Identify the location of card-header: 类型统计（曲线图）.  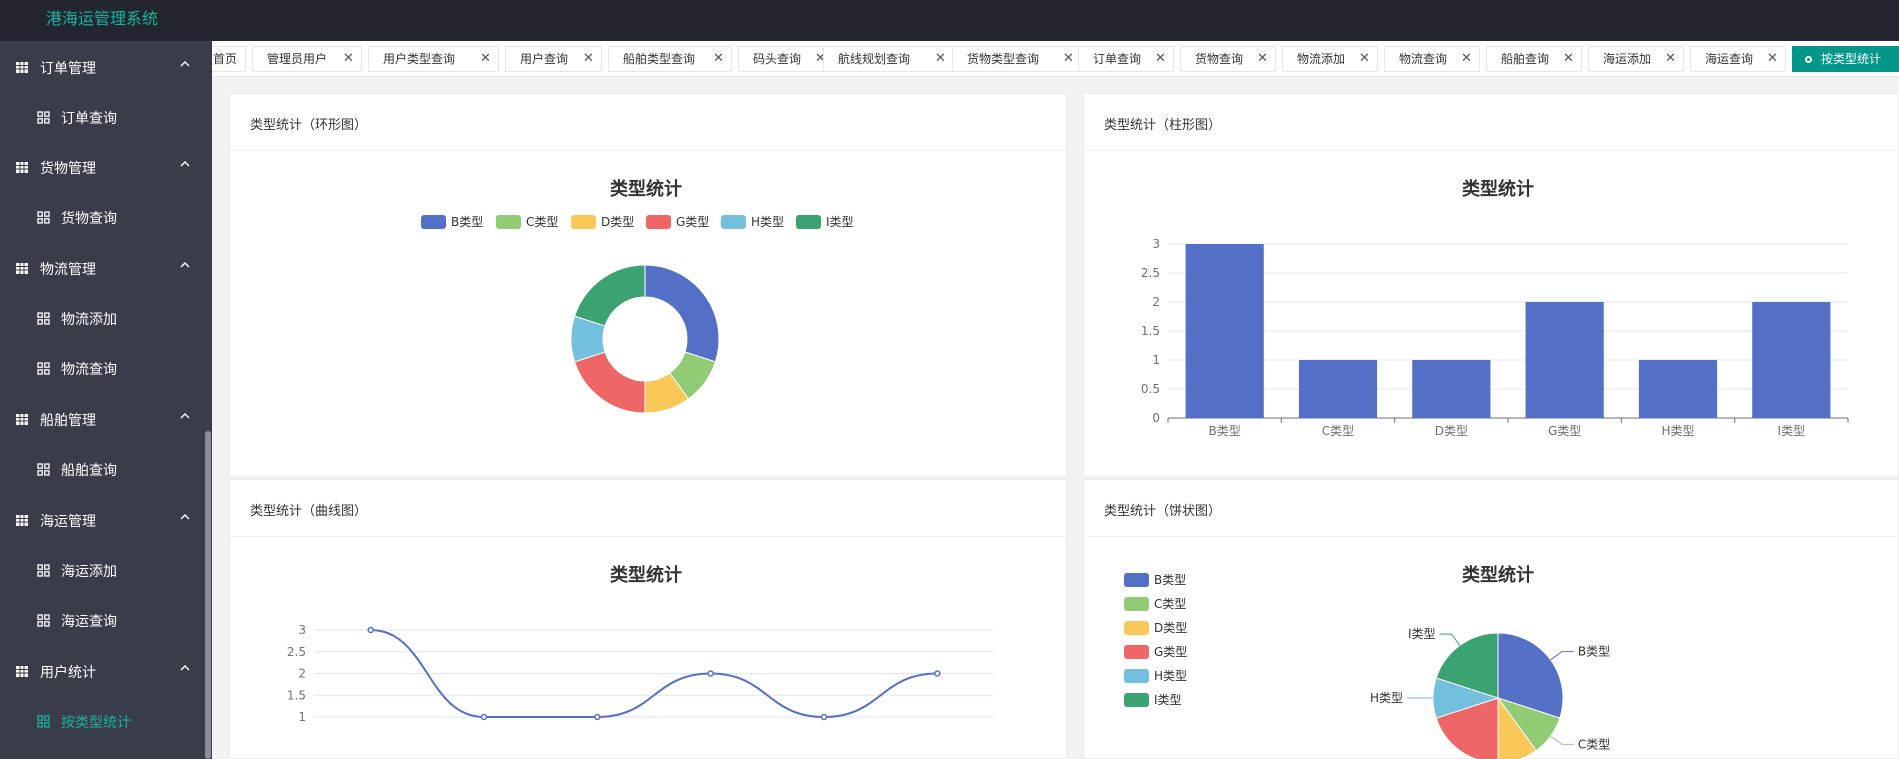
(648, 508).